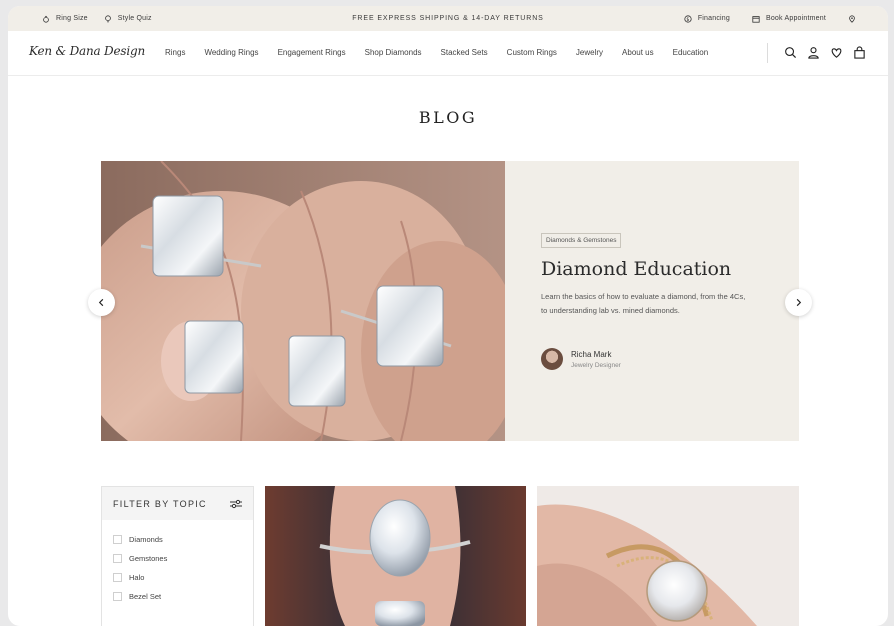  I want to click on blog-card-oval-ring, so click(395, 556).